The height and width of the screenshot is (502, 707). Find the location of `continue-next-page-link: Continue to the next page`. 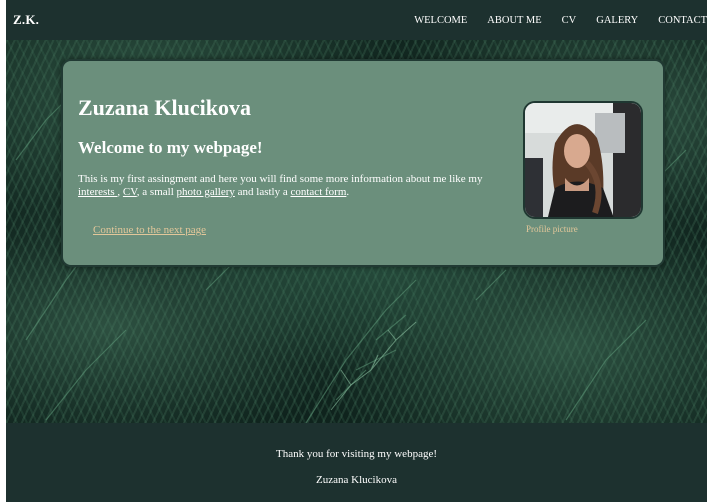

continue-next-page-link: Continue to the next page is located at coordinates (149, 230).